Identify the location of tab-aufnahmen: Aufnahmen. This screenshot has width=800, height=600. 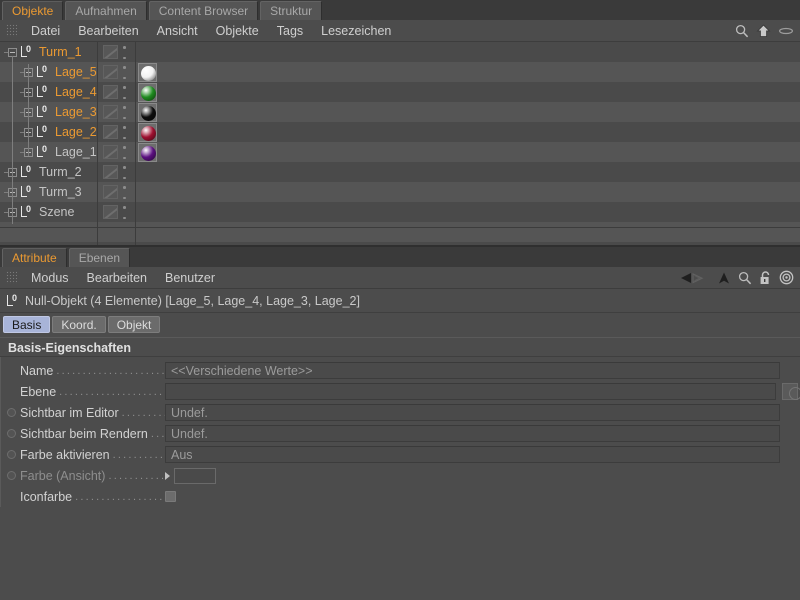
(106, 10).